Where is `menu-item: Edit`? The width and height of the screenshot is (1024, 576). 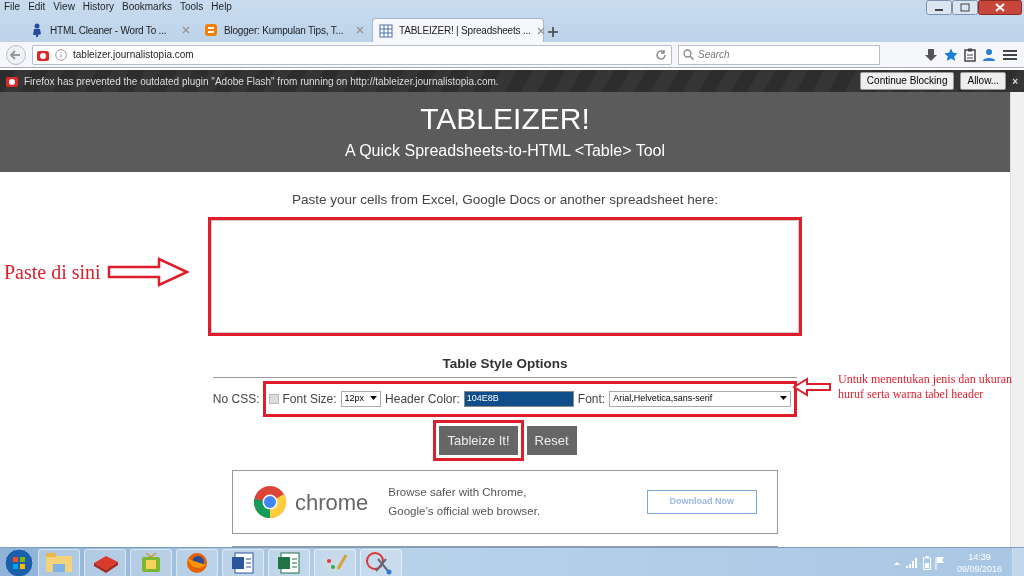 menu-item: Edit is located at coordinates (37, 7).